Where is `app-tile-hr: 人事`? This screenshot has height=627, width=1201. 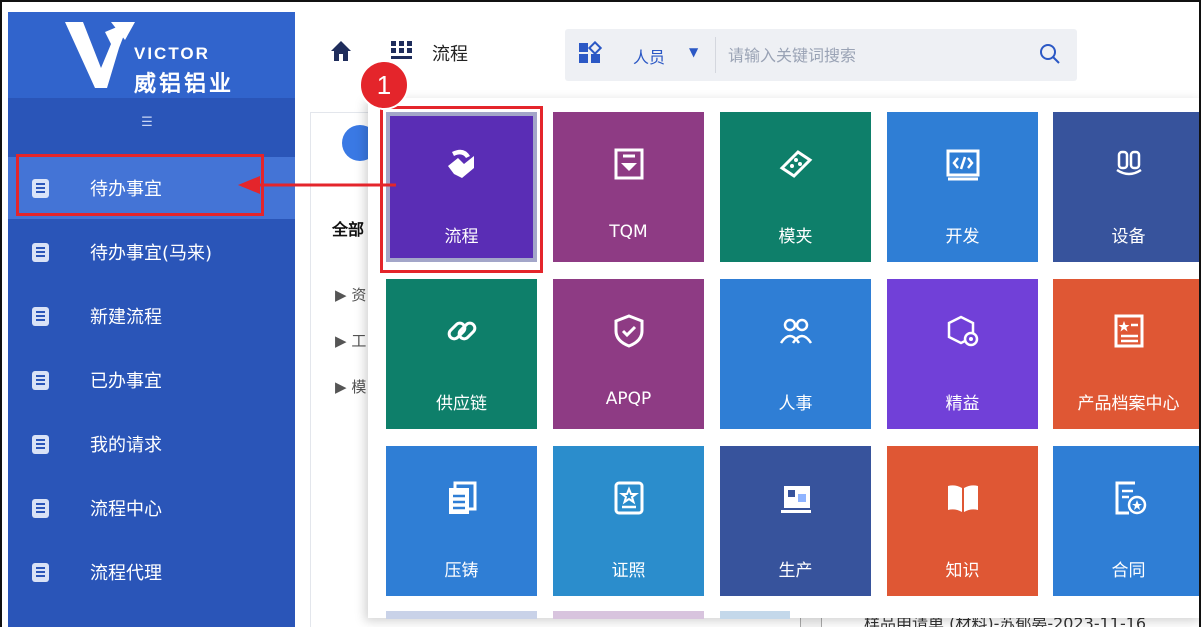
app-tile-hr: 人事 is located at coordinates (795, 354).